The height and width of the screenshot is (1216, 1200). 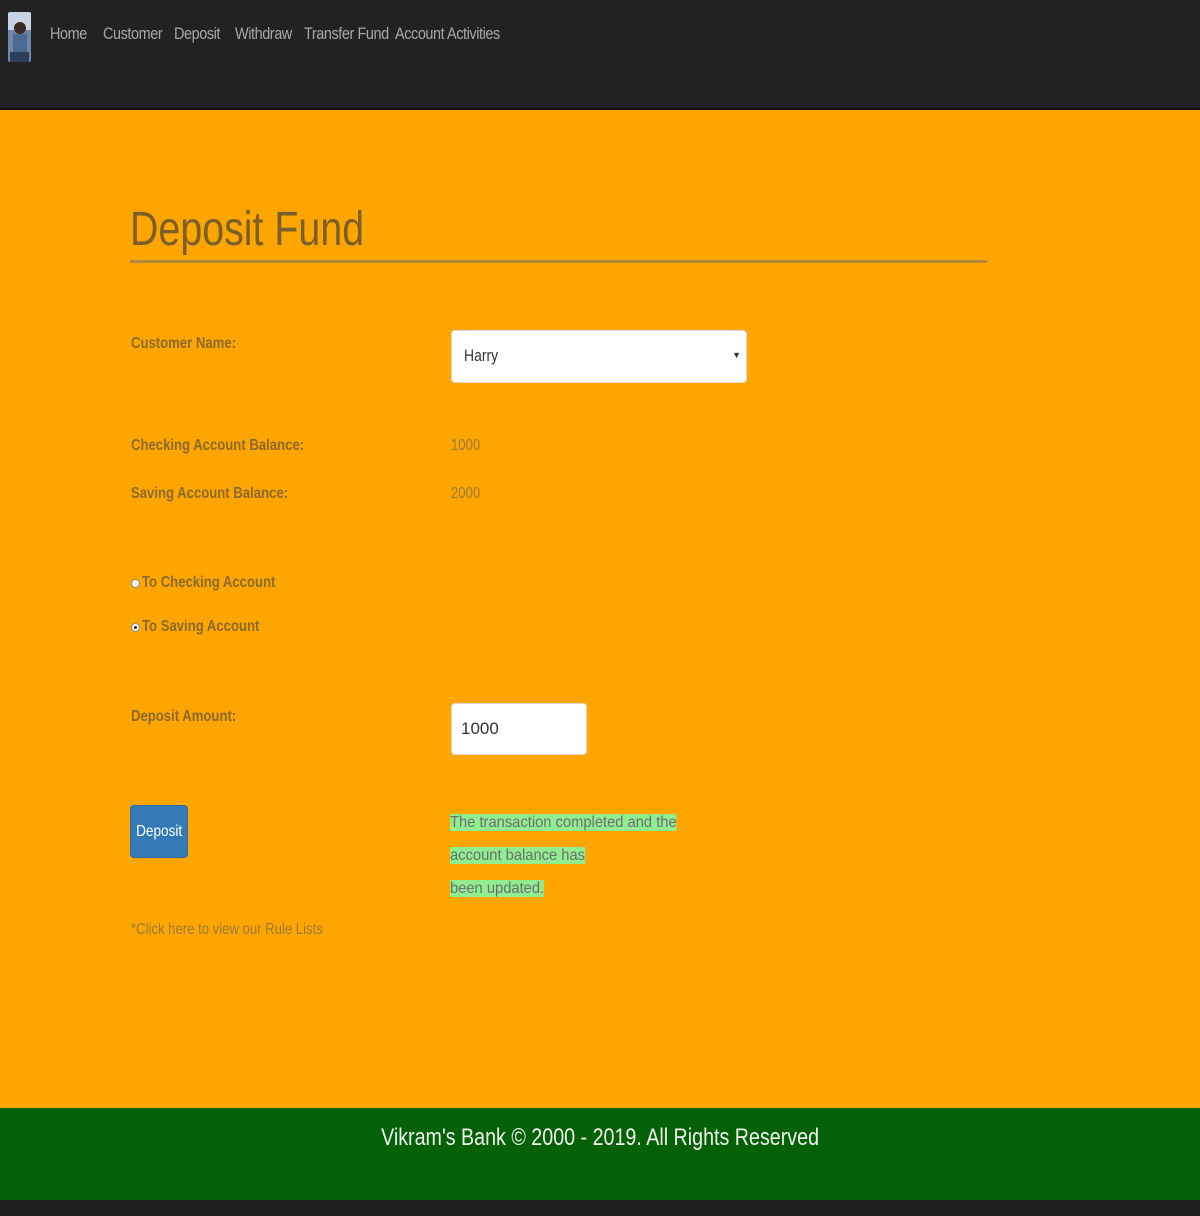 What do you see at coordinates (227, 930) in the screenshot?
I see `rule-list-link: *Click here to view our Rule Lists` at bounding box center [227, 930].